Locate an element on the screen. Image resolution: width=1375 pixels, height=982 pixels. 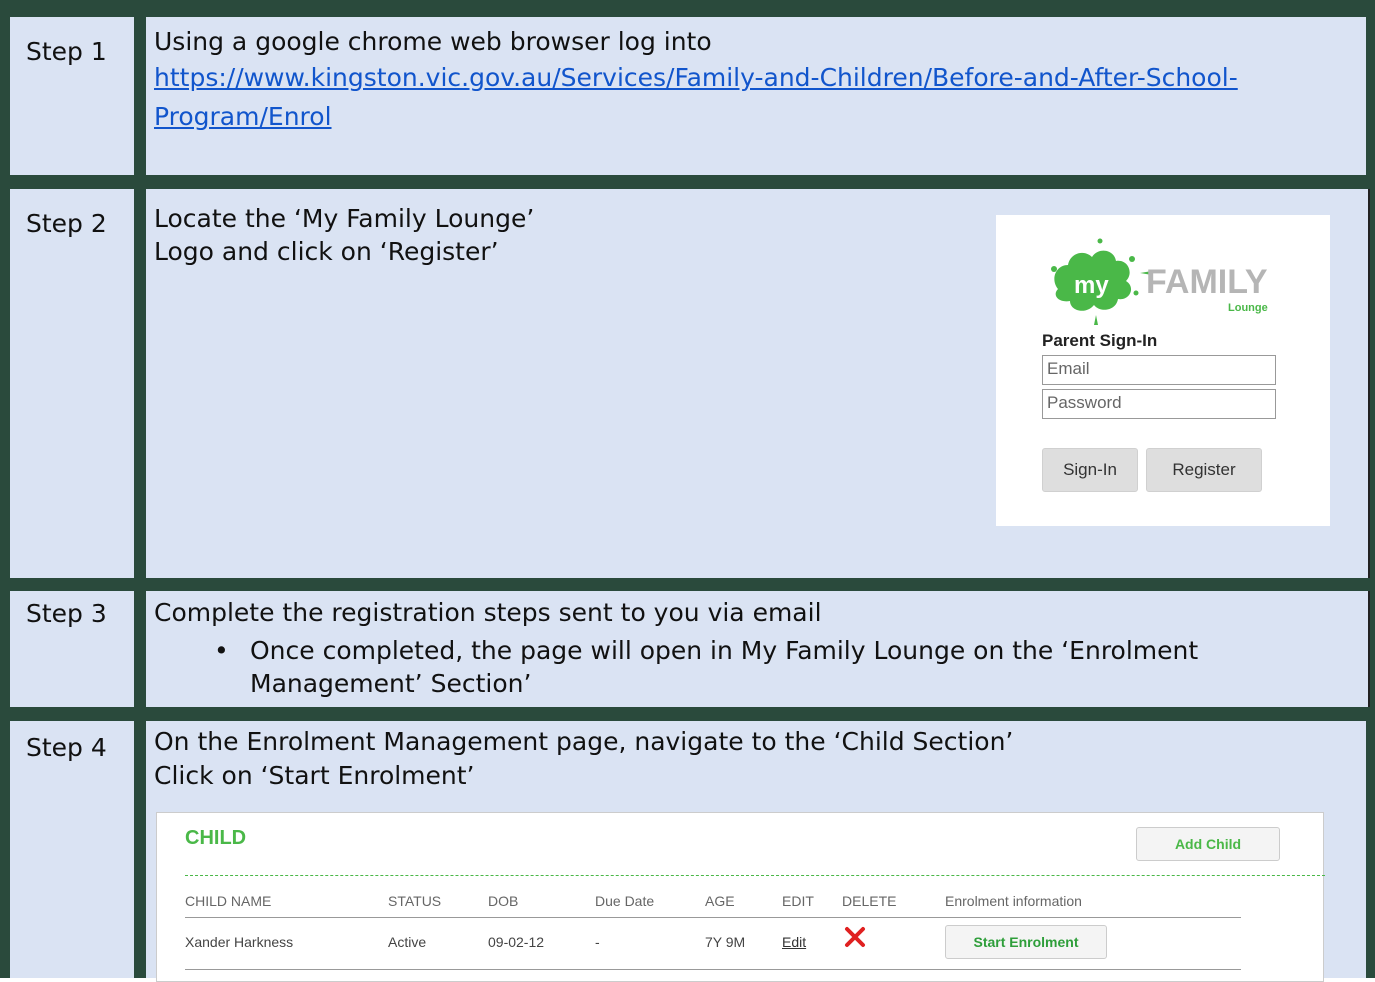
column-header: DOB is located at coordinates (503, 901).